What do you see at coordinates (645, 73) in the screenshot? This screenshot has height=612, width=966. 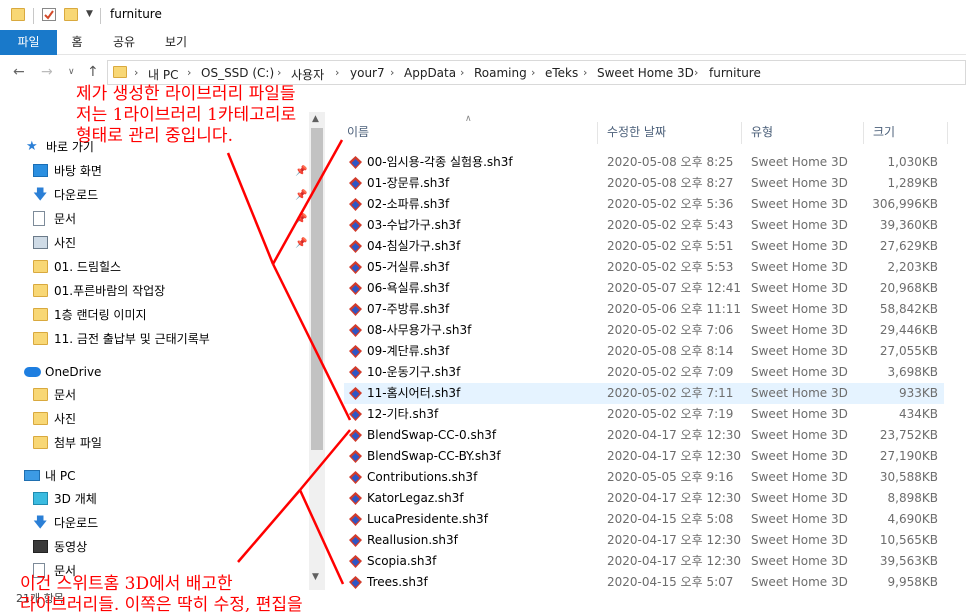 I see `breadcrumb-sweet-home-3d: Sweet Home 3D` at bounding box center [645, 73].